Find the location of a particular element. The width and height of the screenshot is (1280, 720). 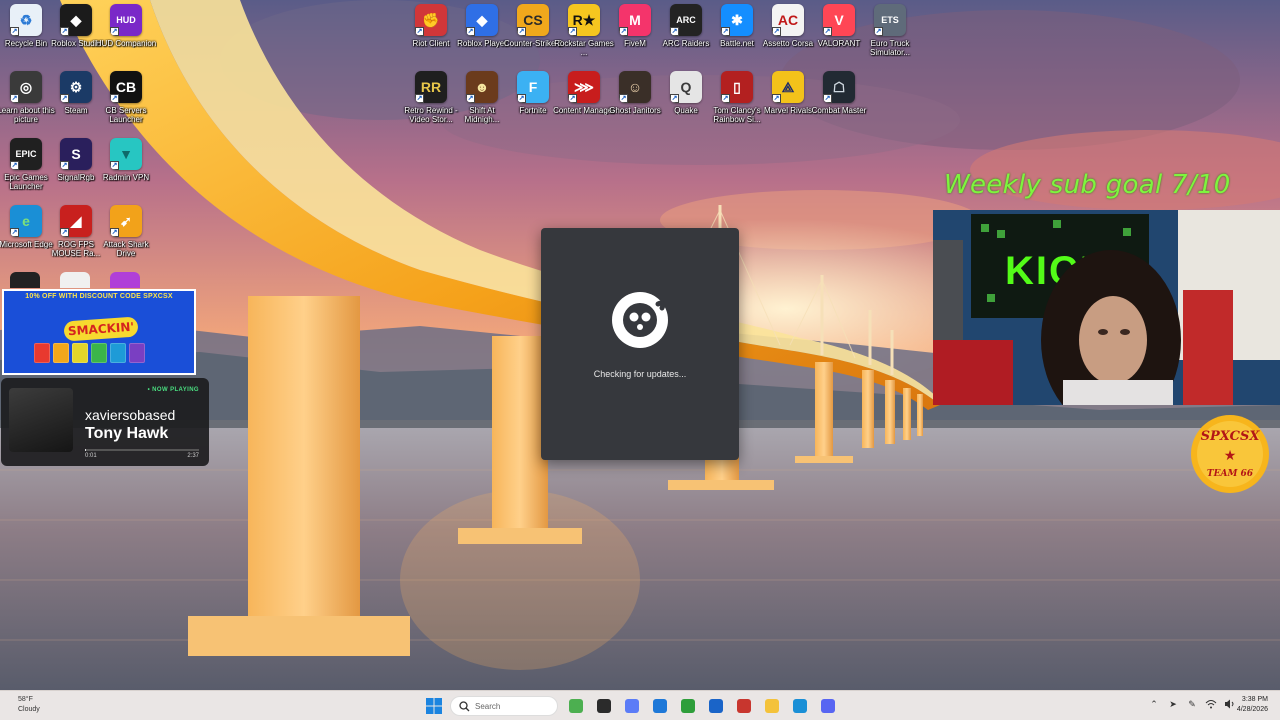

game-app-icon is located at coordinates (744, 706).